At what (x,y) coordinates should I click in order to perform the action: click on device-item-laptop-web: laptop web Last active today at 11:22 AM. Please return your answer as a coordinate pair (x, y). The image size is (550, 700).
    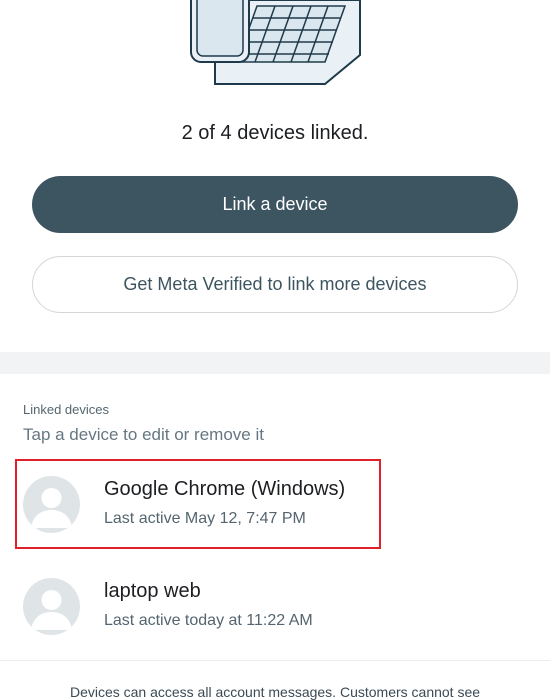
    Looking at the image, I should click on (275, 606).